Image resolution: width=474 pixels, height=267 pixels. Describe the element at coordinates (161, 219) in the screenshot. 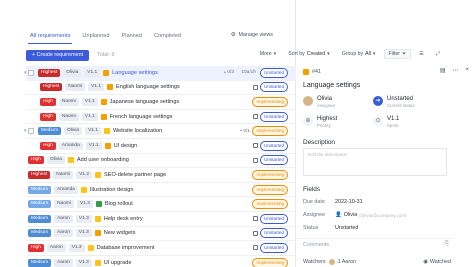

I see `table-row: Medium Aaron V1.3 Help desk entry Unstarted` at that location.